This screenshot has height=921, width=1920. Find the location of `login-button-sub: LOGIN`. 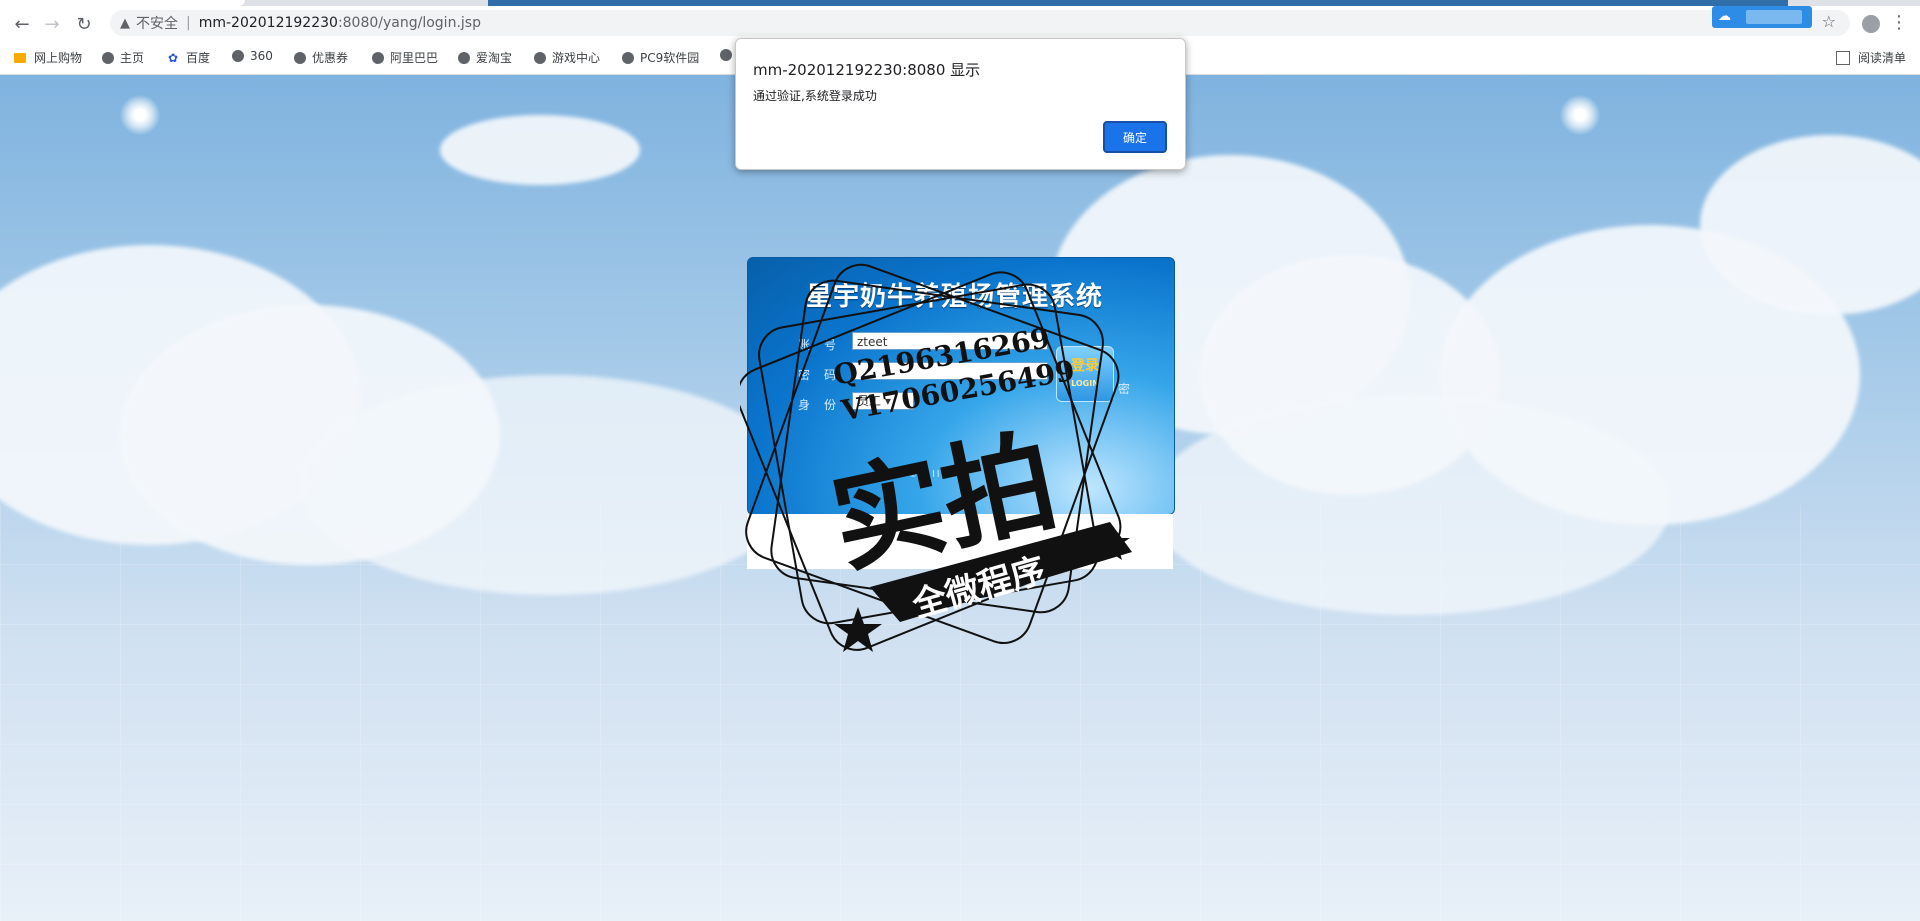

login-button-sub: LOGIN is located at coordinates (1085, 383).